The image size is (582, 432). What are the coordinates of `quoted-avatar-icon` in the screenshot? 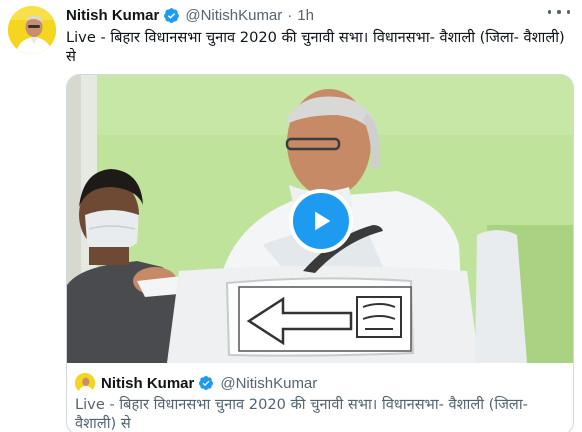 It's located at (85, 383).